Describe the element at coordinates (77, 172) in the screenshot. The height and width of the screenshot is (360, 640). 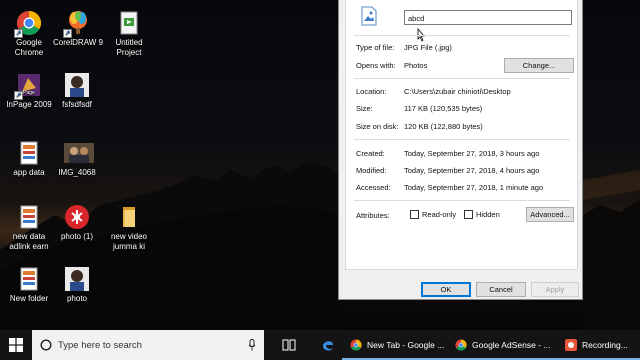
I see `desktop-icon-label: IMG_4068` at that location.